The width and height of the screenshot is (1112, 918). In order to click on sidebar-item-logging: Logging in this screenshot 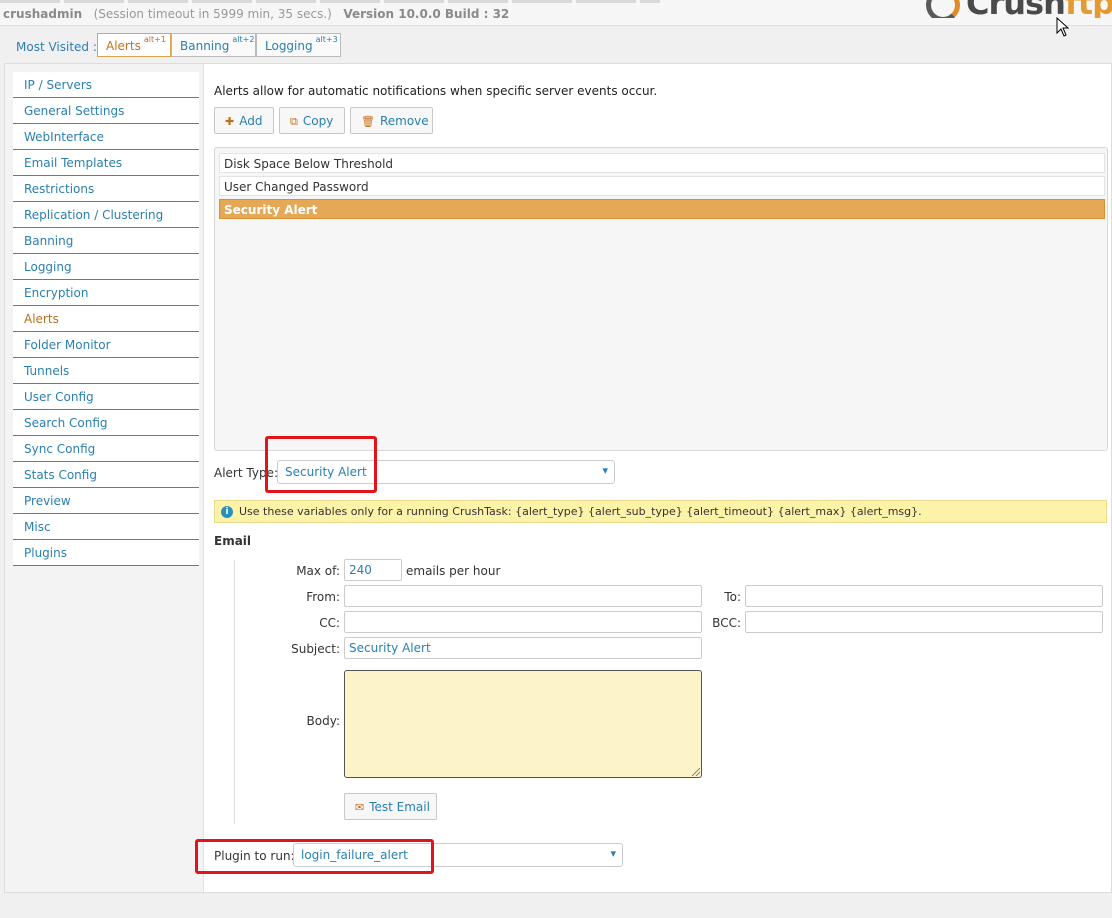, I will do `click(106, 267)`.